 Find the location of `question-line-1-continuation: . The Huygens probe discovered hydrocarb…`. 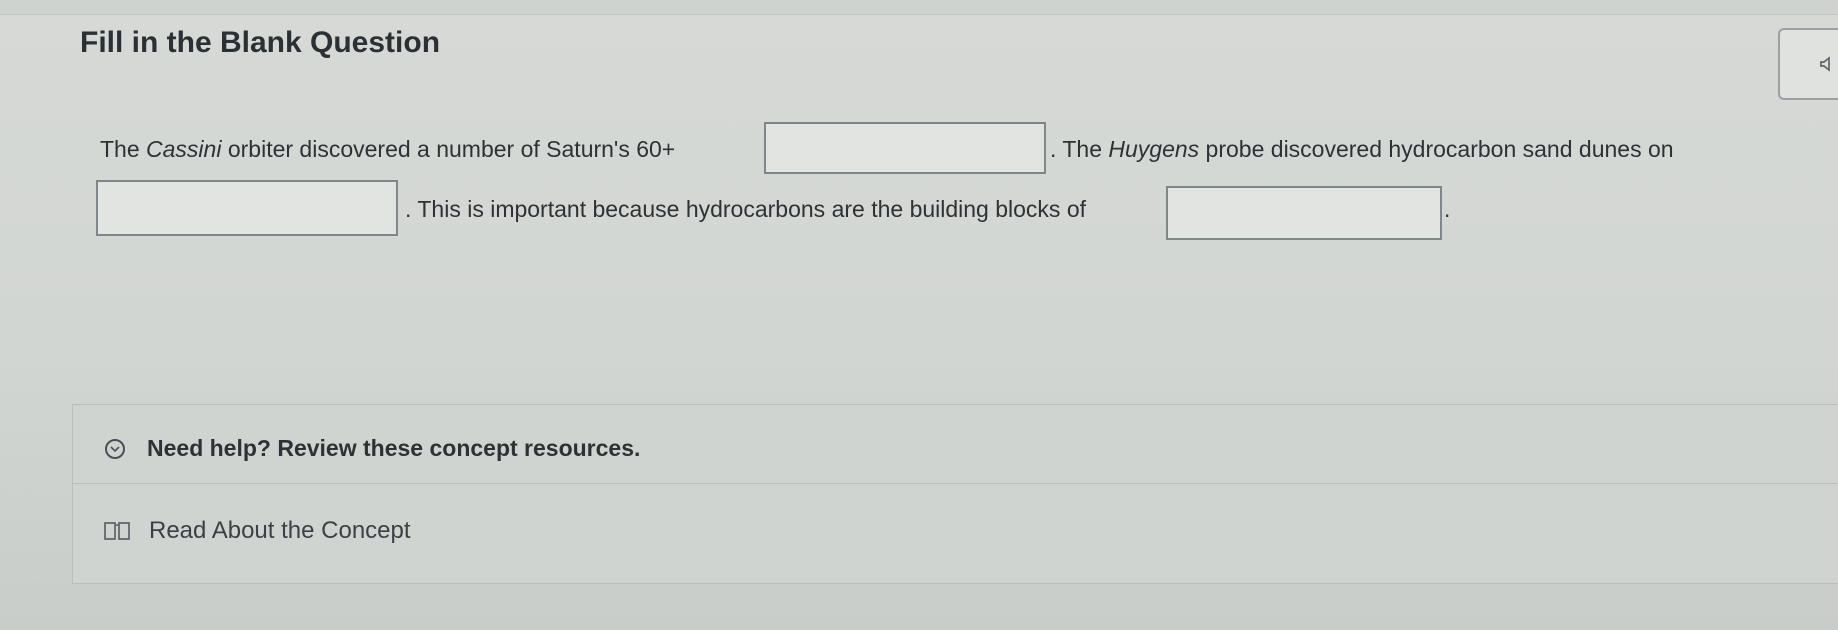

question-line-1-continuation: . The Huygens probe discovered hydrocarb… is located at coordinates (1362, 149).